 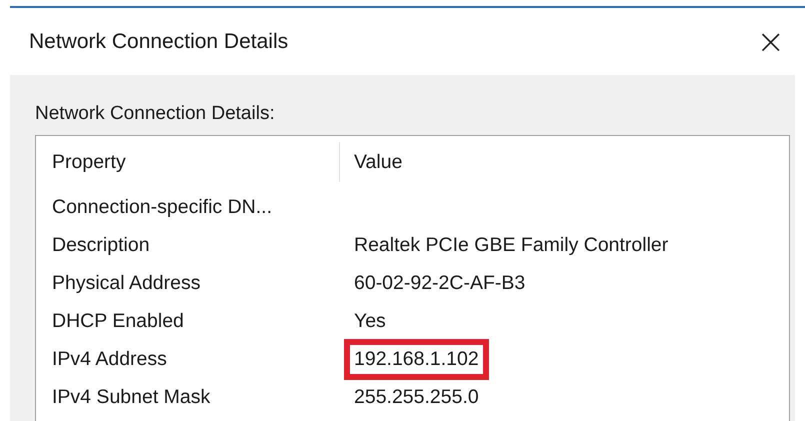 What do you see at coordinates (127, 283) in the screenshot?
I see `property-cell-text: Physical Address` at bounding box center [127, 283].